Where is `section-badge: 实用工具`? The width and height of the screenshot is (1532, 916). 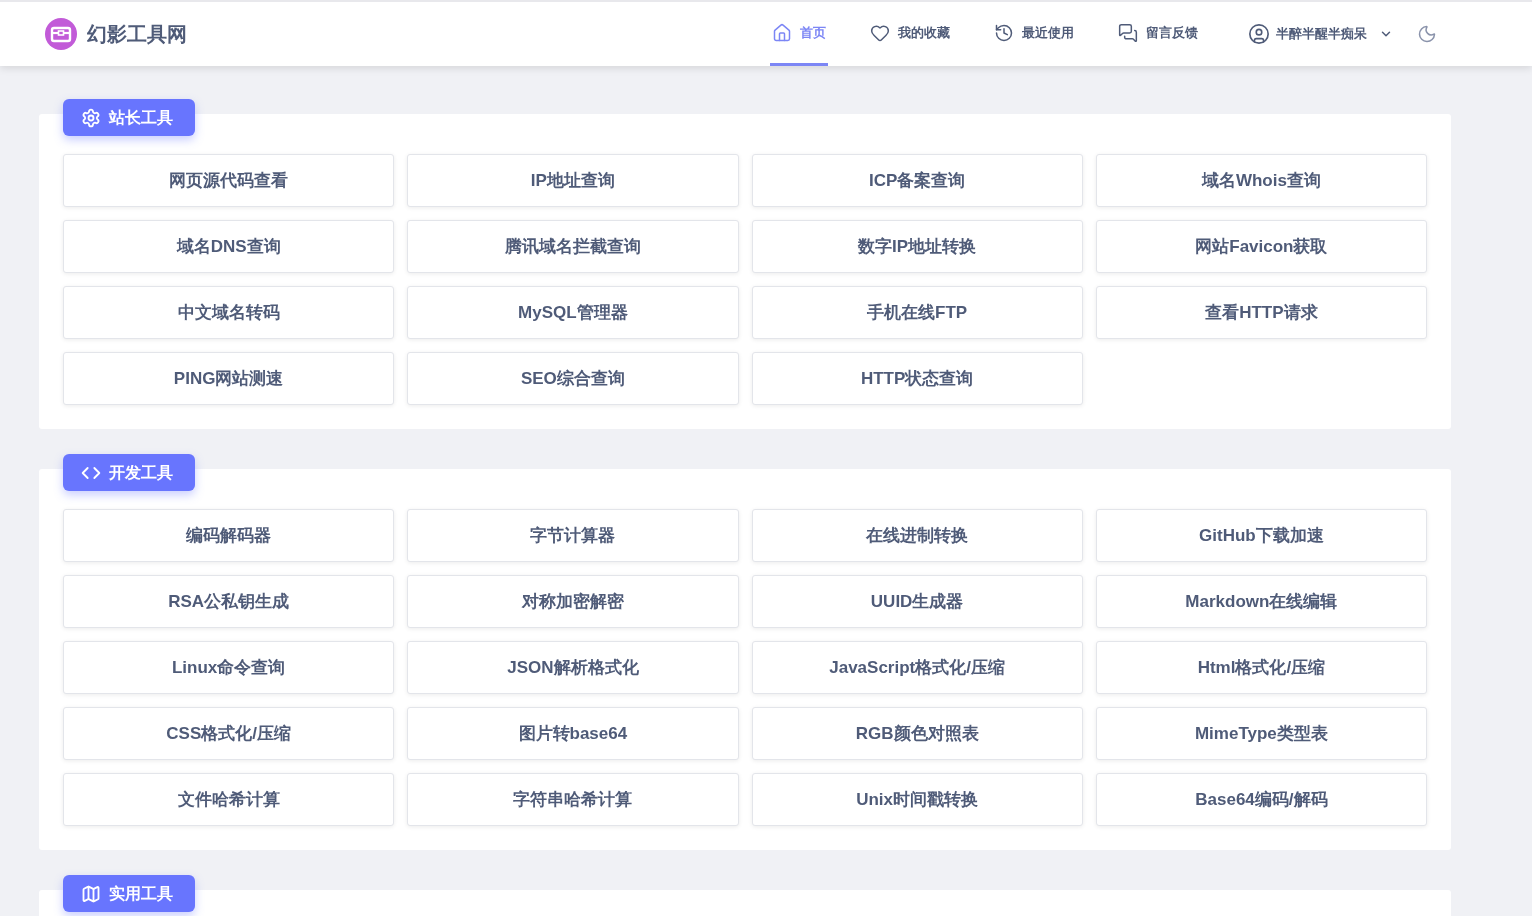 section-badge: 实用工具 is located at coordinates (129, 893).